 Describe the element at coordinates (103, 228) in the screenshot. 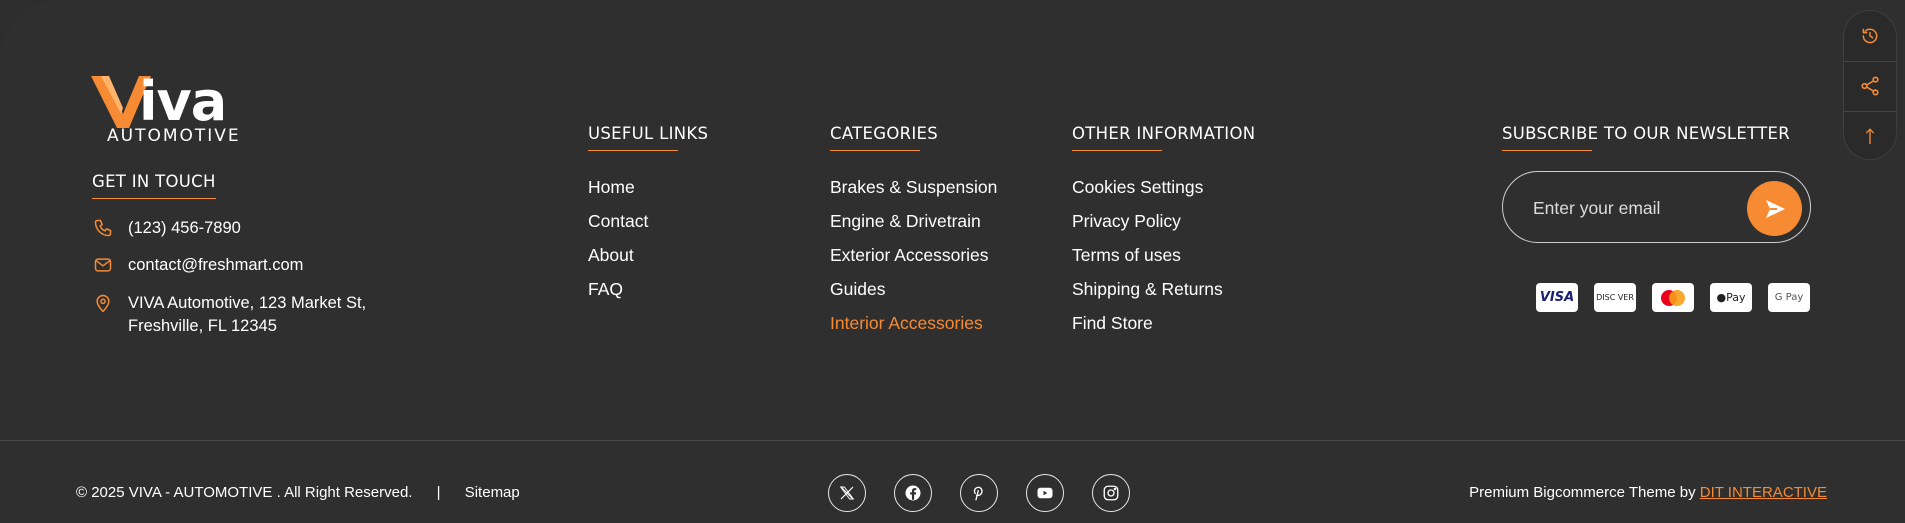

I see `phone-icon` at that location.